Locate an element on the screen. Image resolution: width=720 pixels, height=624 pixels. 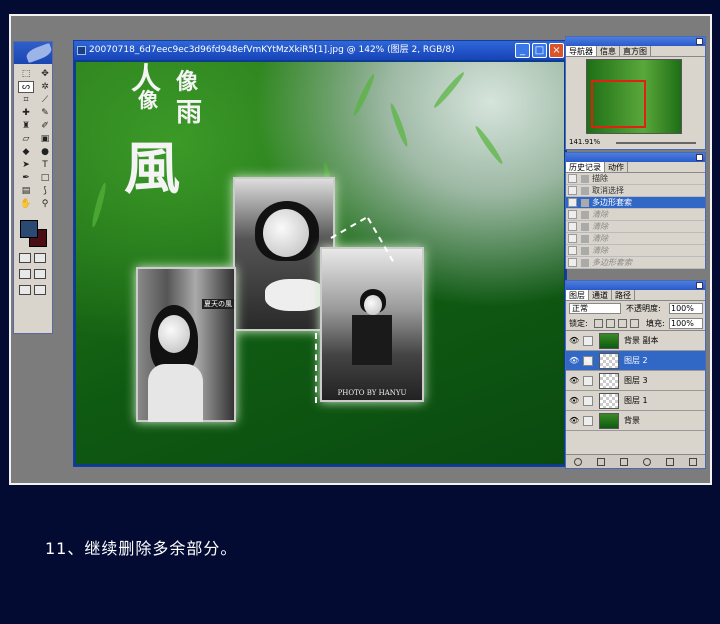
notes-tool-icon: ▤ is located at coordinates (26, 191).